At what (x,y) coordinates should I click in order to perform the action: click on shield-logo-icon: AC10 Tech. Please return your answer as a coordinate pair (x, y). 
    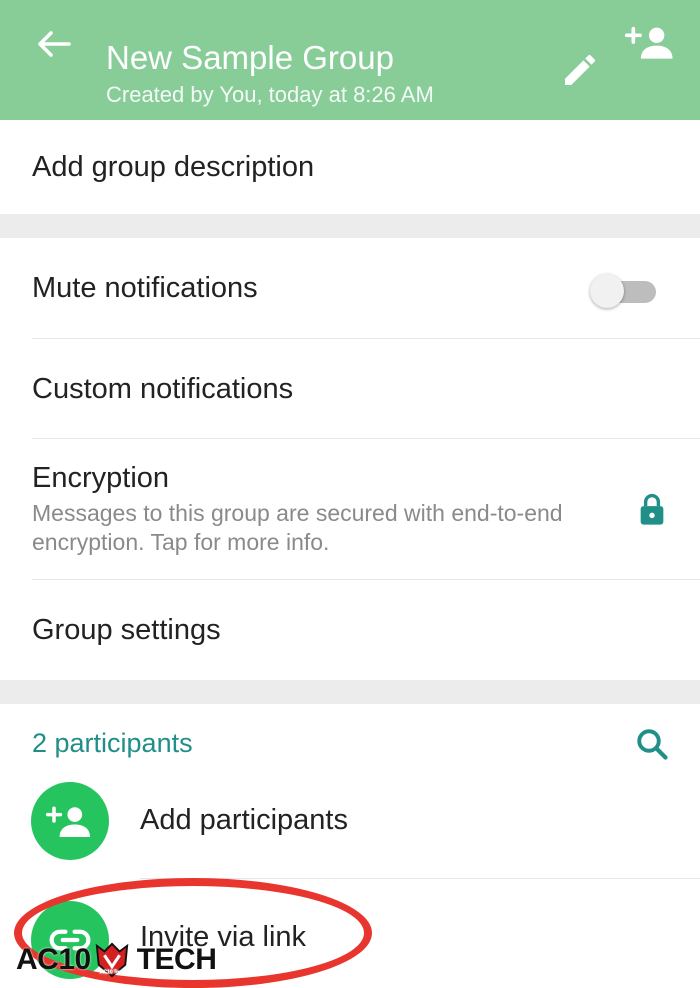
    Looking at the image, I should click on (112, 960).